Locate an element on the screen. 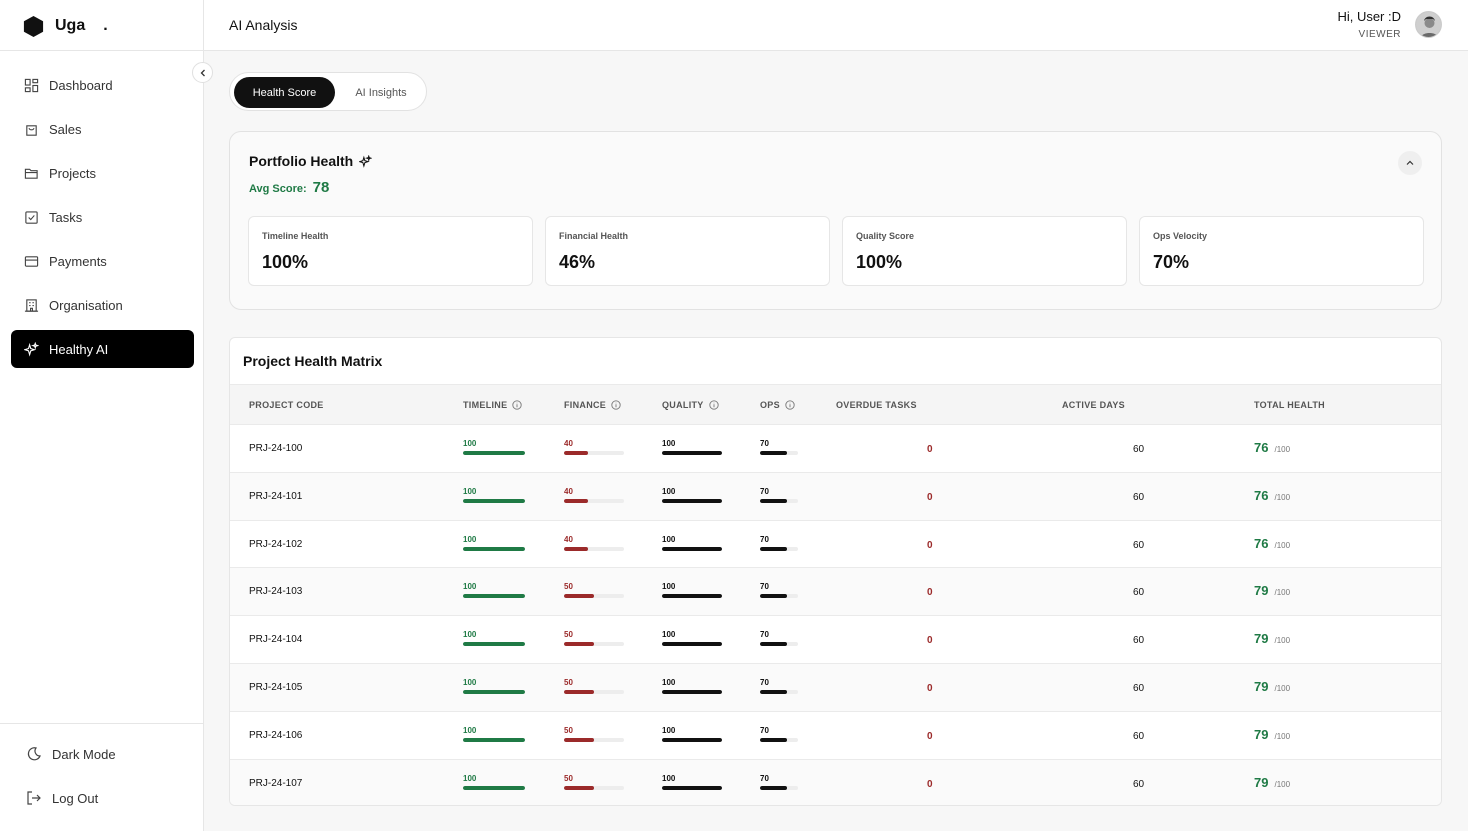 Image resolution: width=1468 pixels, height=831 pixels. quality-progress-fill is located at coordinates (692, 739).